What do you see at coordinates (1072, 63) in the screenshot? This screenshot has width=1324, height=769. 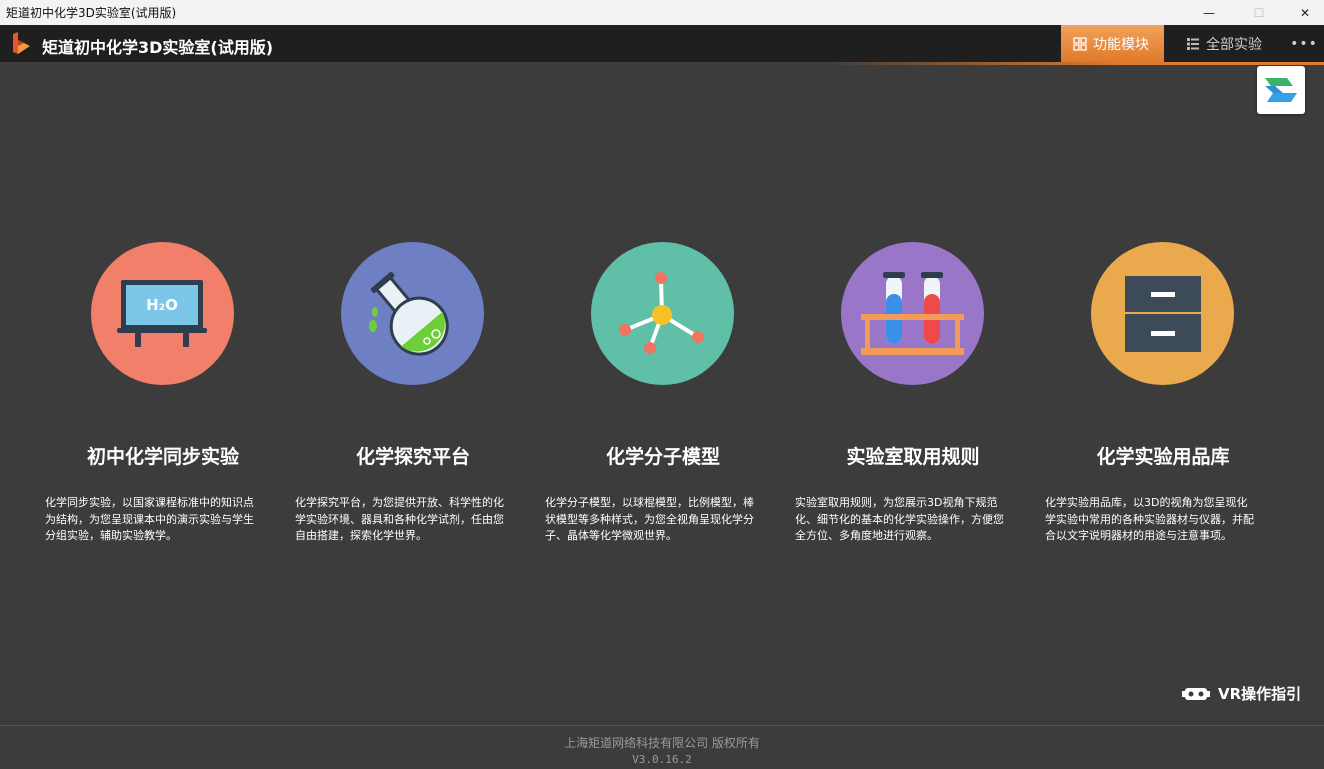 I see `header-accent-line` at bounding box center [1072, 63].